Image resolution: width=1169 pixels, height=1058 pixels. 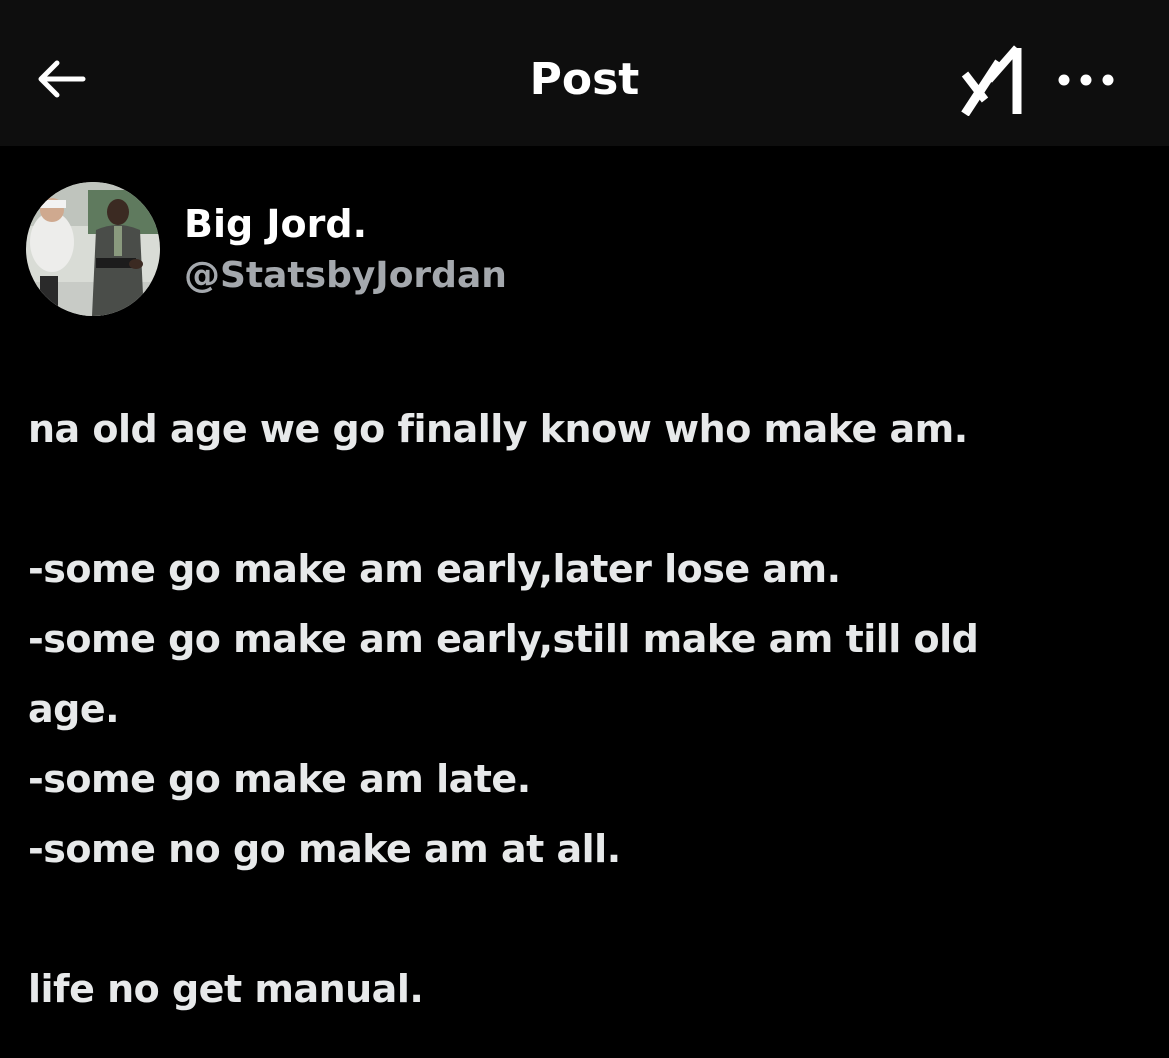 I want to click on grok-button, so click(x=993, y=80).